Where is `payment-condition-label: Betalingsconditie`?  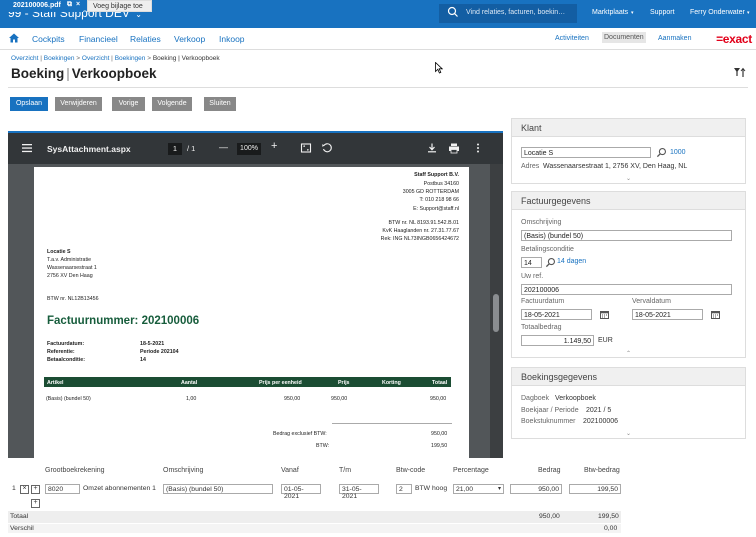 payment-condition-label: Betalingsconditie is located at coordinates (547, 249).